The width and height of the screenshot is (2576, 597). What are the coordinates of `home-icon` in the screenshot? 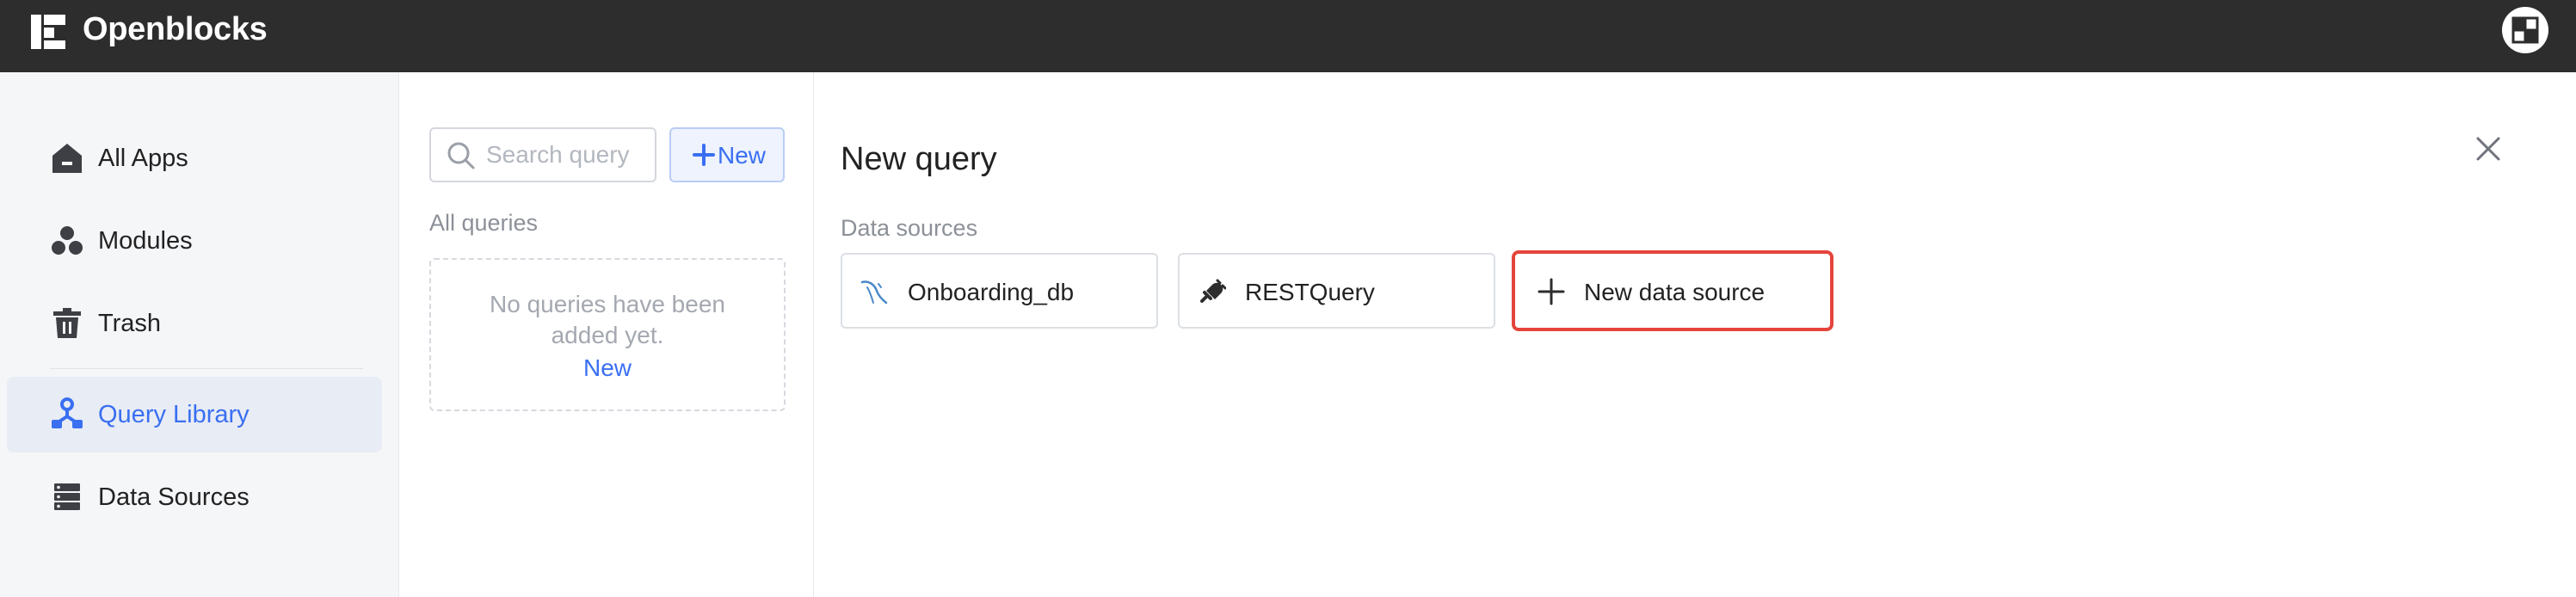 It's located at (67, 158).